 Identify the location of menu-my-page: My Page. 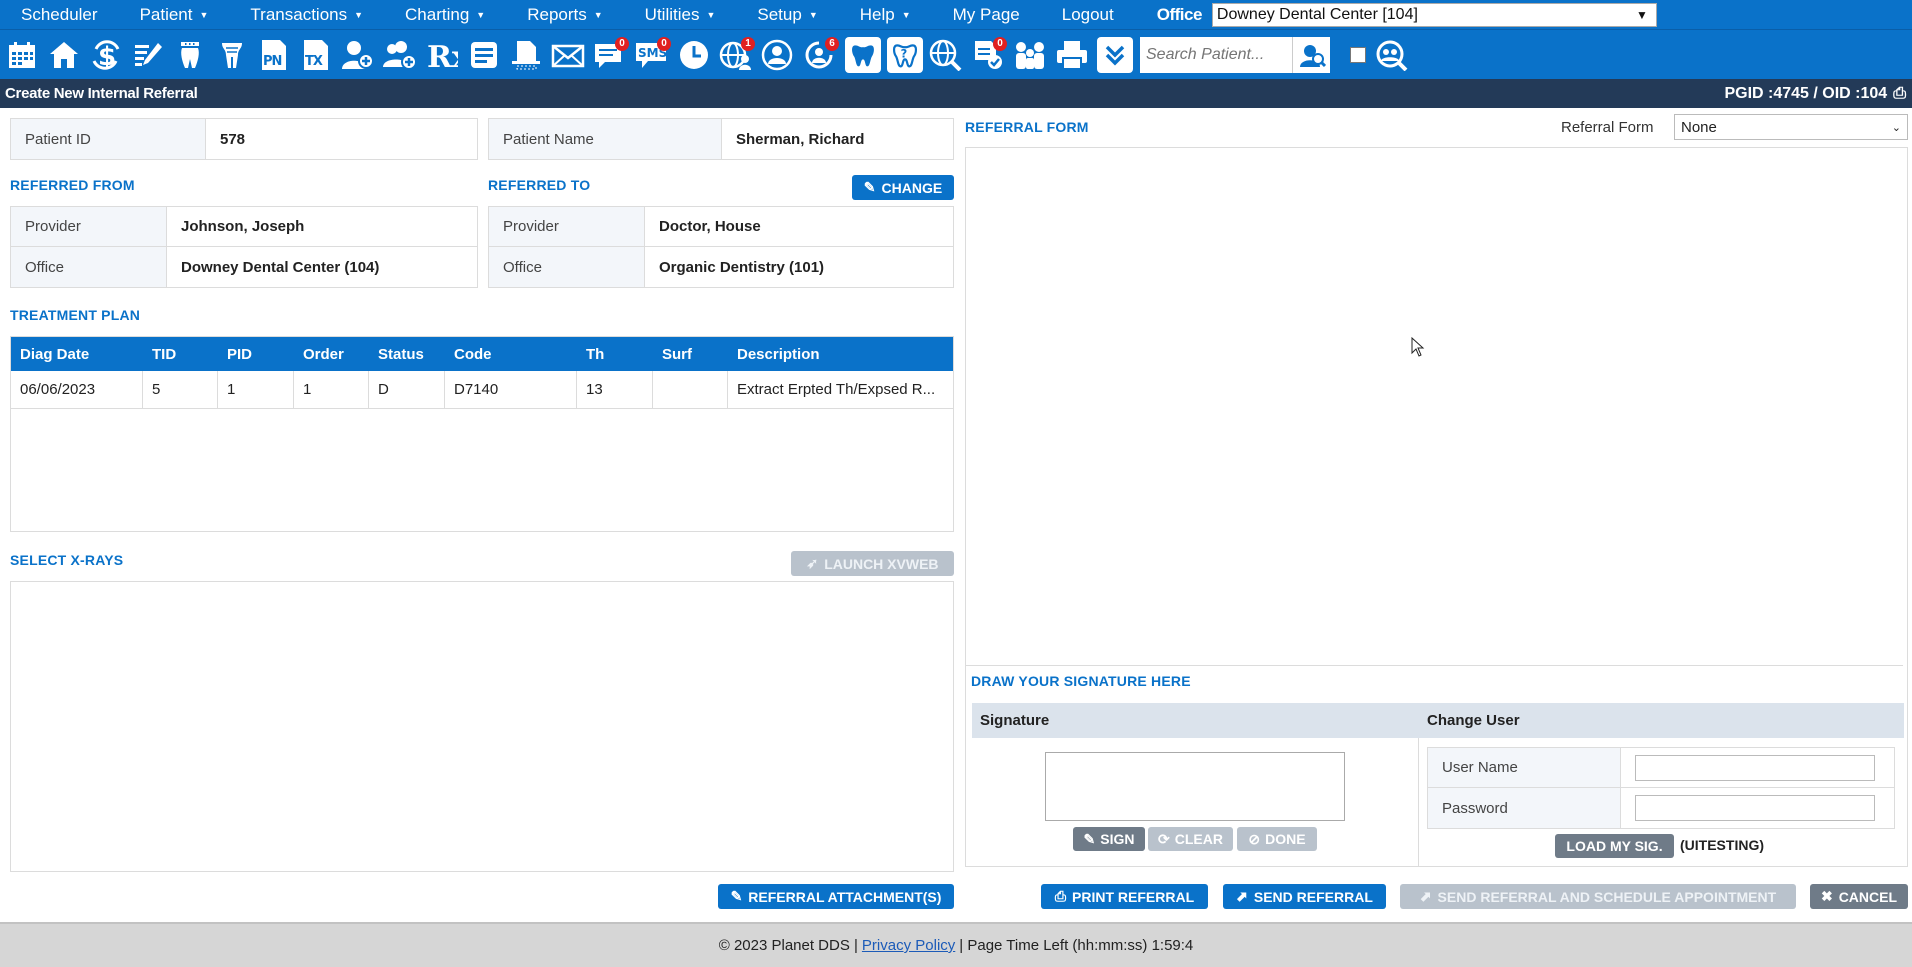
(986, 15).